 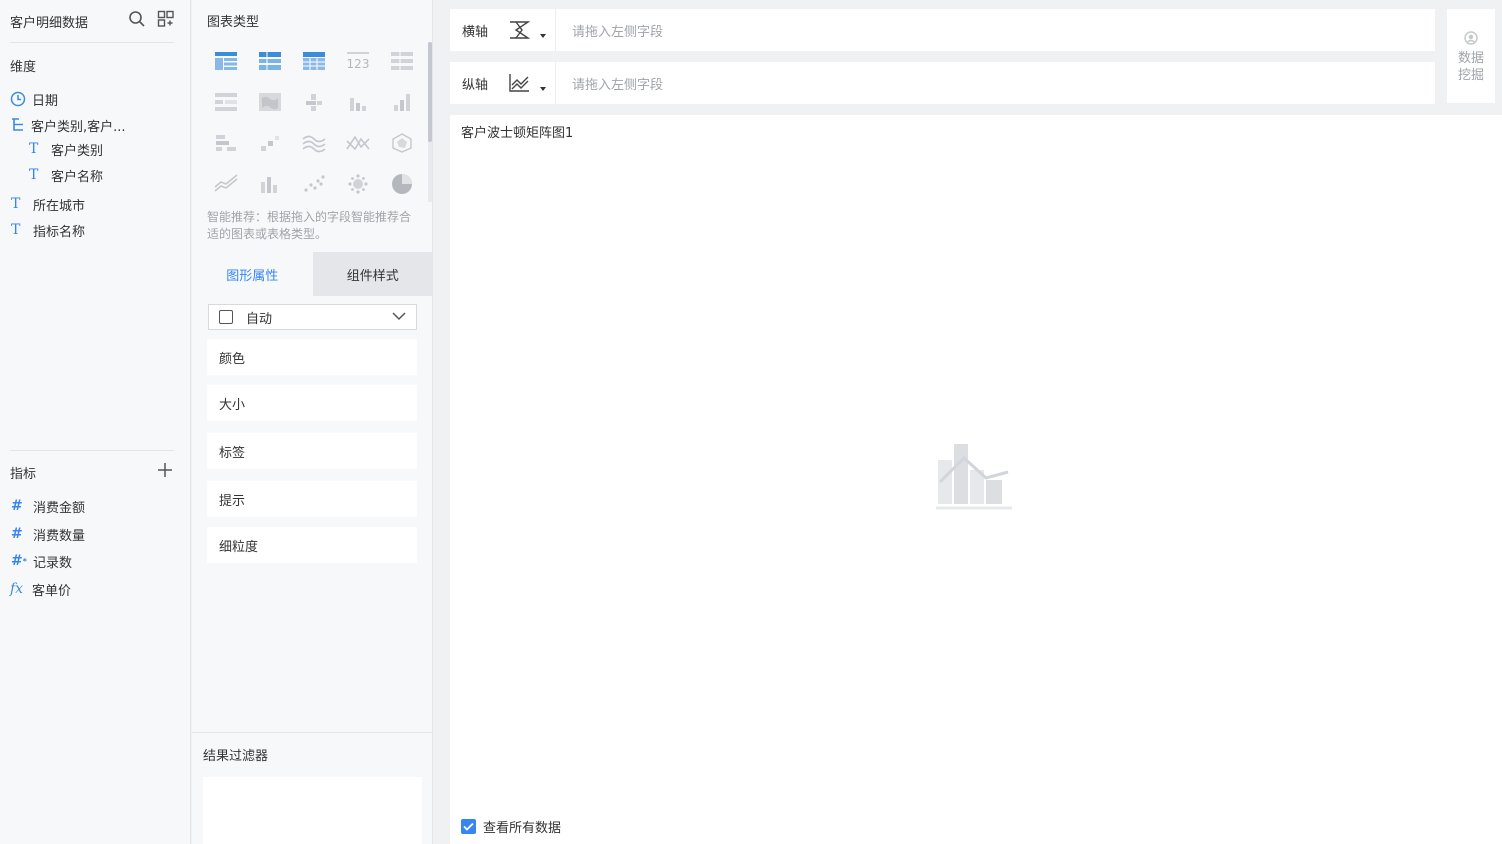 What do you see at coordinates (226, 142) in the screenshot?
I see `matrix-icon` at bounding box center [226, 142].